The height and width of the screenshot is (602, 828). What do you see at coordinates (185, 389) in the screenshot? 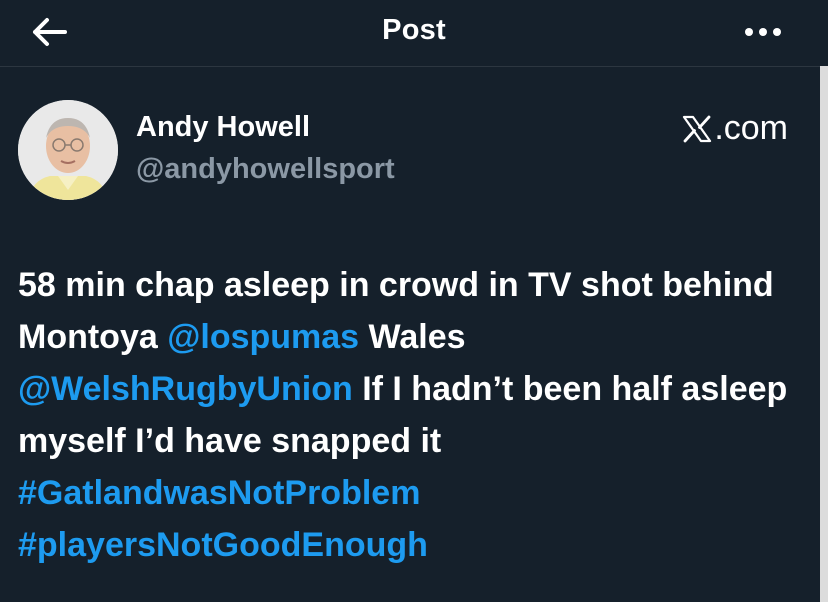
I see `mention-welshrugbyunion: @WelshRugbyUnion` at bounding box center [185, 389].